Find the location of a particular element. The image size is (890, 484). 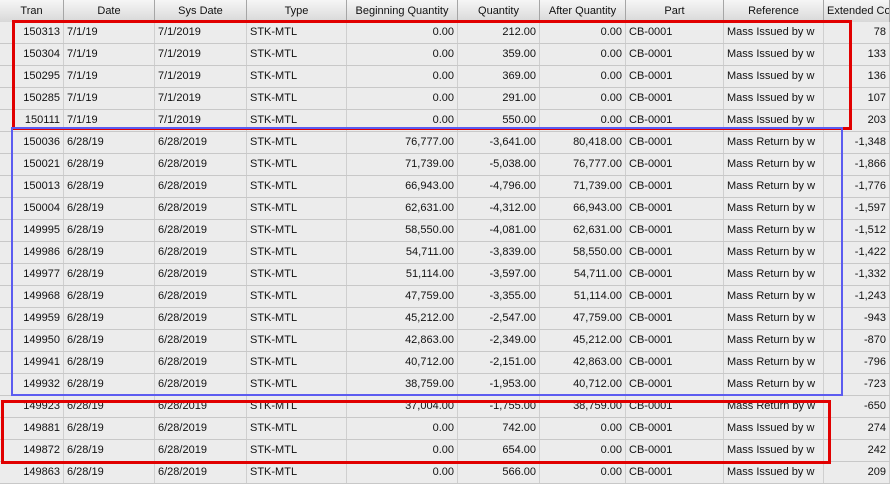

cell-extended-cost: -1,332 is located at coordinates (857, 274).